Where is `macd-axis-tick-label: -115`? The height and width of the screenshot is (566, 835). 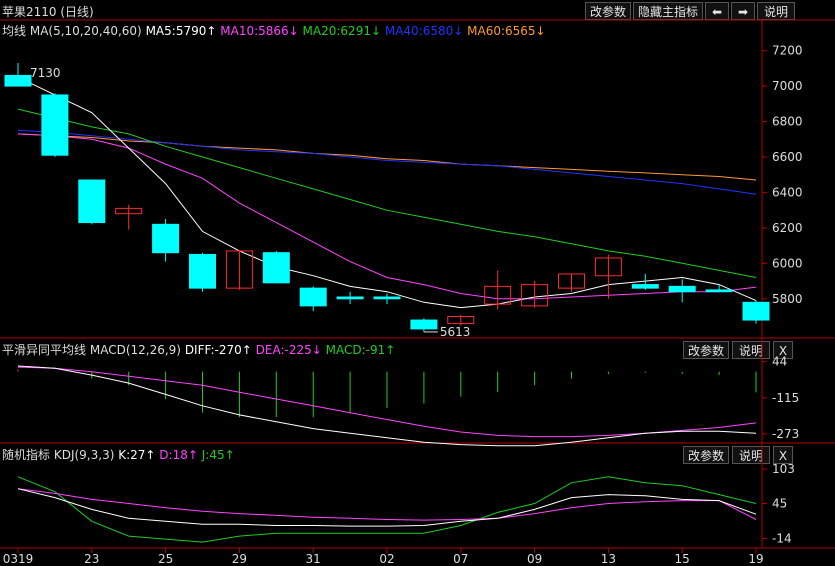
macd-axis-tick-label: -115 is located at coordinates (785, 398).